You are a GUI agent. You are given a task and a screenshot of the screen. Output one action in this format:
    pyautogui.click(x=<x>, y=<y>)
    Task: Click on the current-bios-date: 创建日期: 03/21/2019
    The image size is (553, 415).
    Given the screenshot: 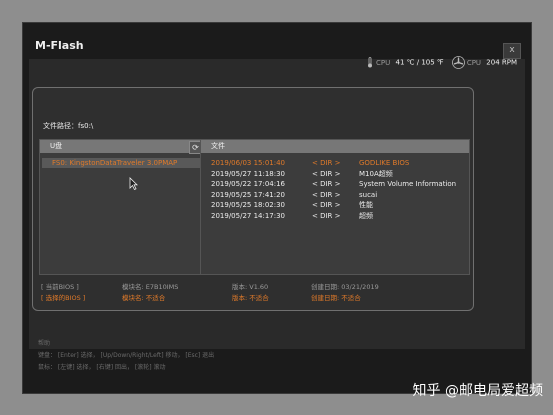 What is the action you would take?
    pyautogui.click(x=345, y=287)
    